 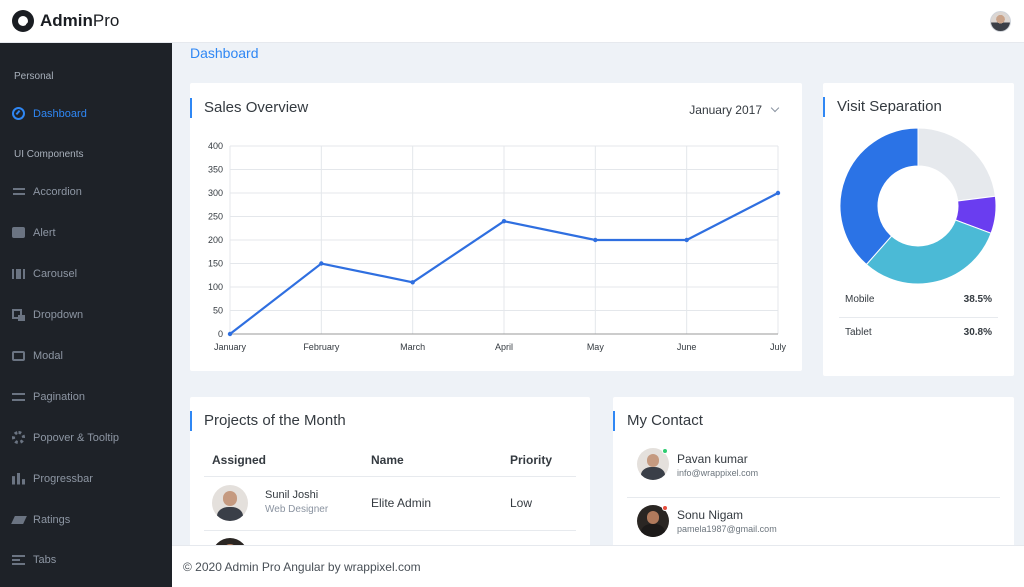 I want to click on y-tick-label: 300, so click(x=215, y=193).